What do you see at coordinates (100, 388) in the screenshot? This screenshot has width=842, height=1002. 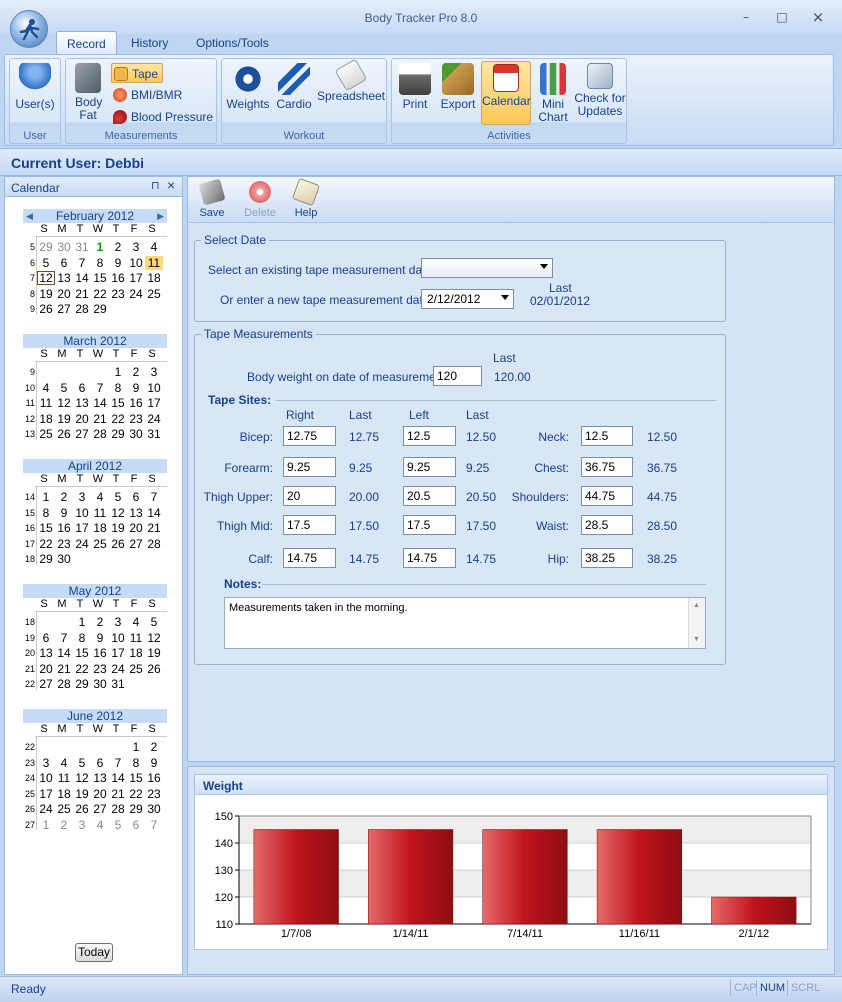 I see `calendar-day: 7` at bounding box center [100, 388].